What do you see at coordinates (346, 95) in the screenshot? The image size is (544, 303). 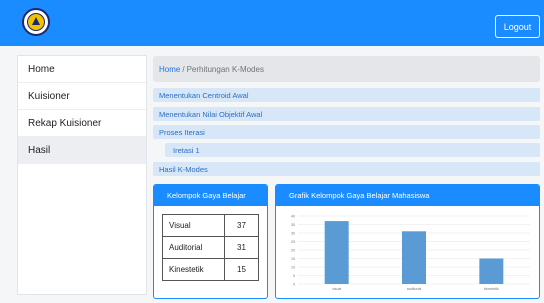 I see `accordion-centroid-awal: Menentukan Centroid Awal` at bounding box center [346, 95].